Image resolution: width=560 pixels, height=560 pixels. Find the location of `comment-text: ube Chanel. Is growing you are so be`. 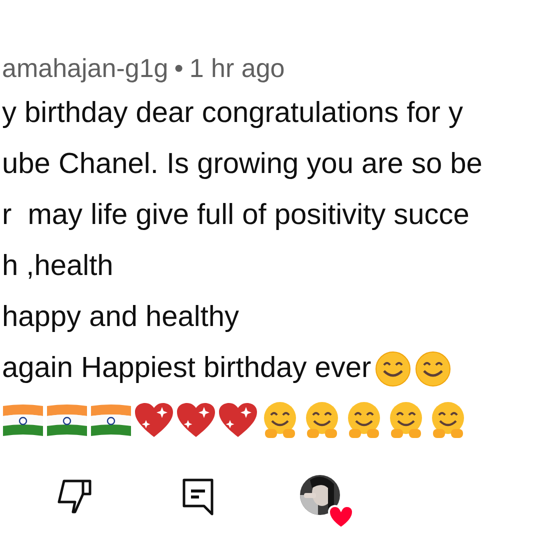

comment-text: ube Chanel. Is growing you are so be is located at coordinates (242, 164).